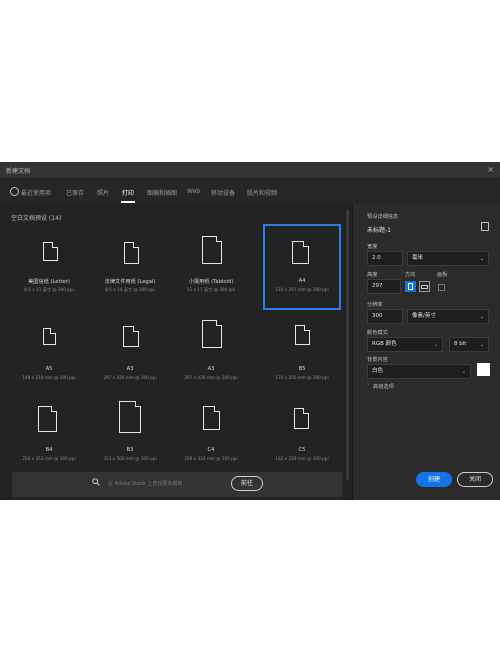 The width and height of the screenshot is (500, 666). What do you see at coordinates (211, 437) in the screenshot?
I see `preset-card-c4: C4 229 x 324 mm @ 300 ppi` at bounding box center [211, 437].